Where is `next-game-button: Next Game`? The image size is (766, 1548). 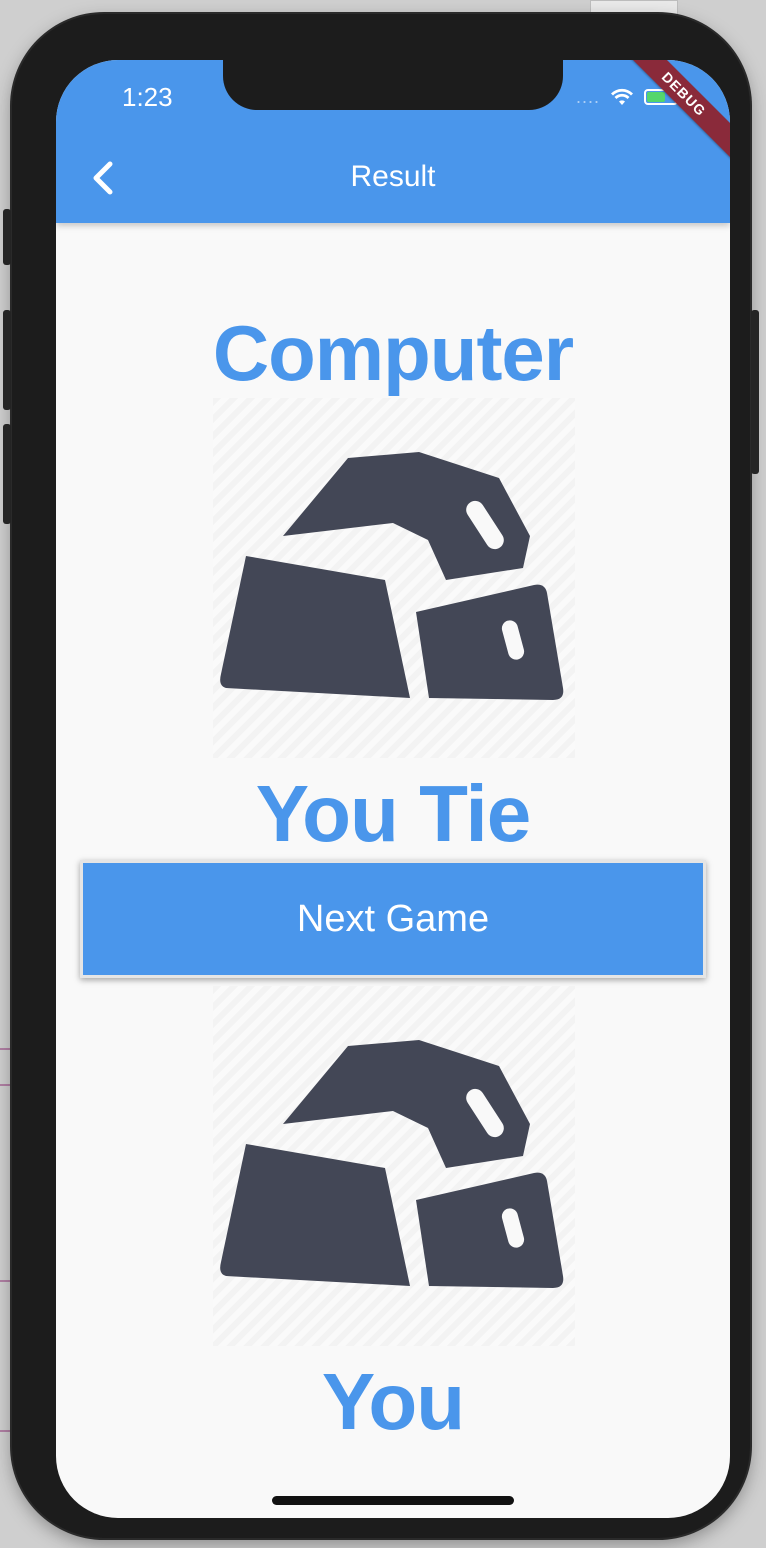
next-game-button: Next Game is located at coordinates (393, 919).